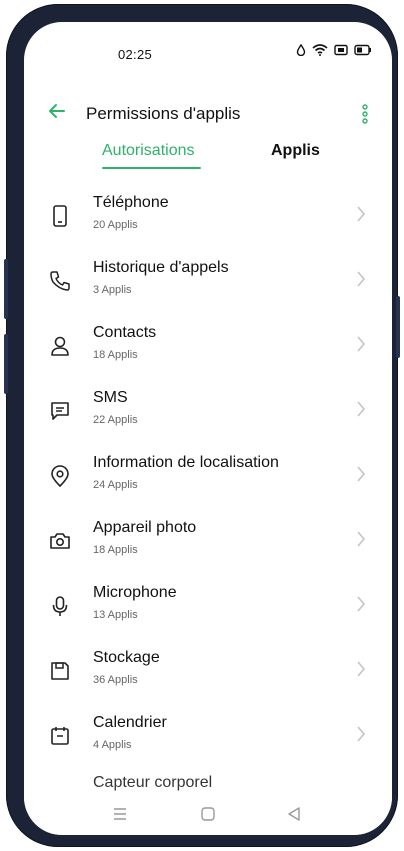 The height and width of the screenshot is (851, 404). I want to click on navigation-bar, so click(208, 813).